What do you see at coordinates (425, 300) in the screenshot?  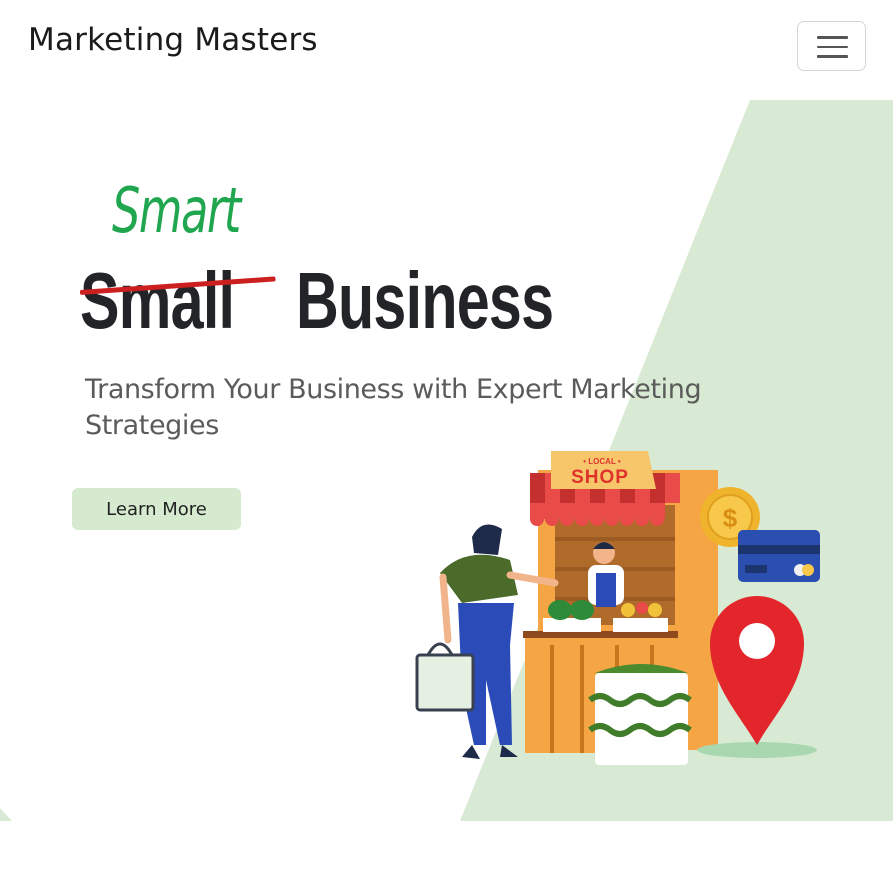 I see `headline-main-word: Business` at bounding box center [425, 300].